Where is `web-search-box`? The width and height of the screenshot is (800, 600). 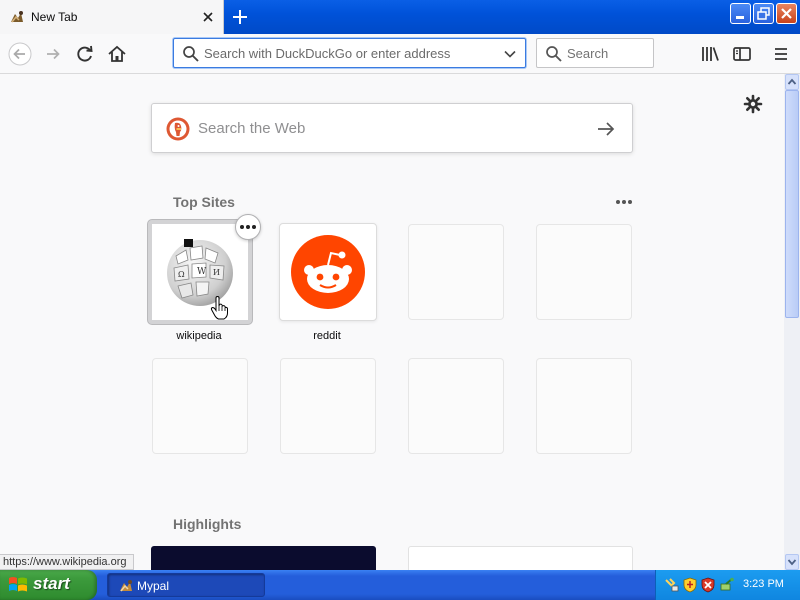 web-search-box is located at coordinates (392, 128).